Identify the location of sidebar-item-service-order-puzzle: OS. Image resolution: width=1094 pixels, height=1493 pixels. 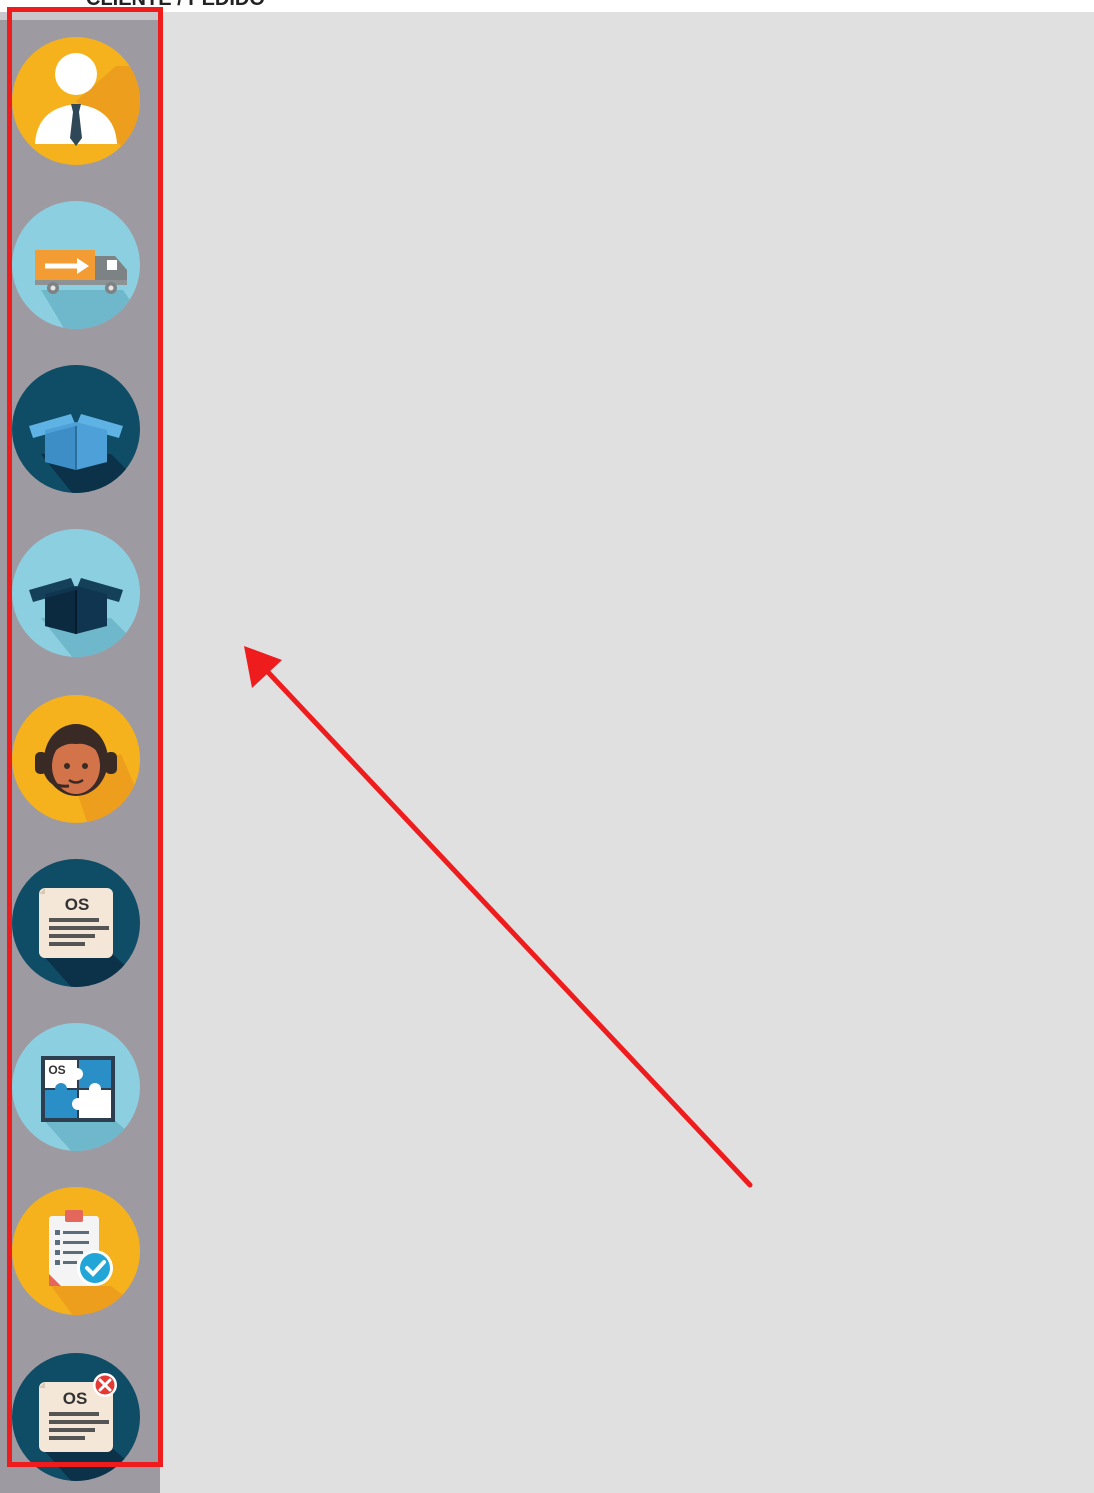
(76, 1087).